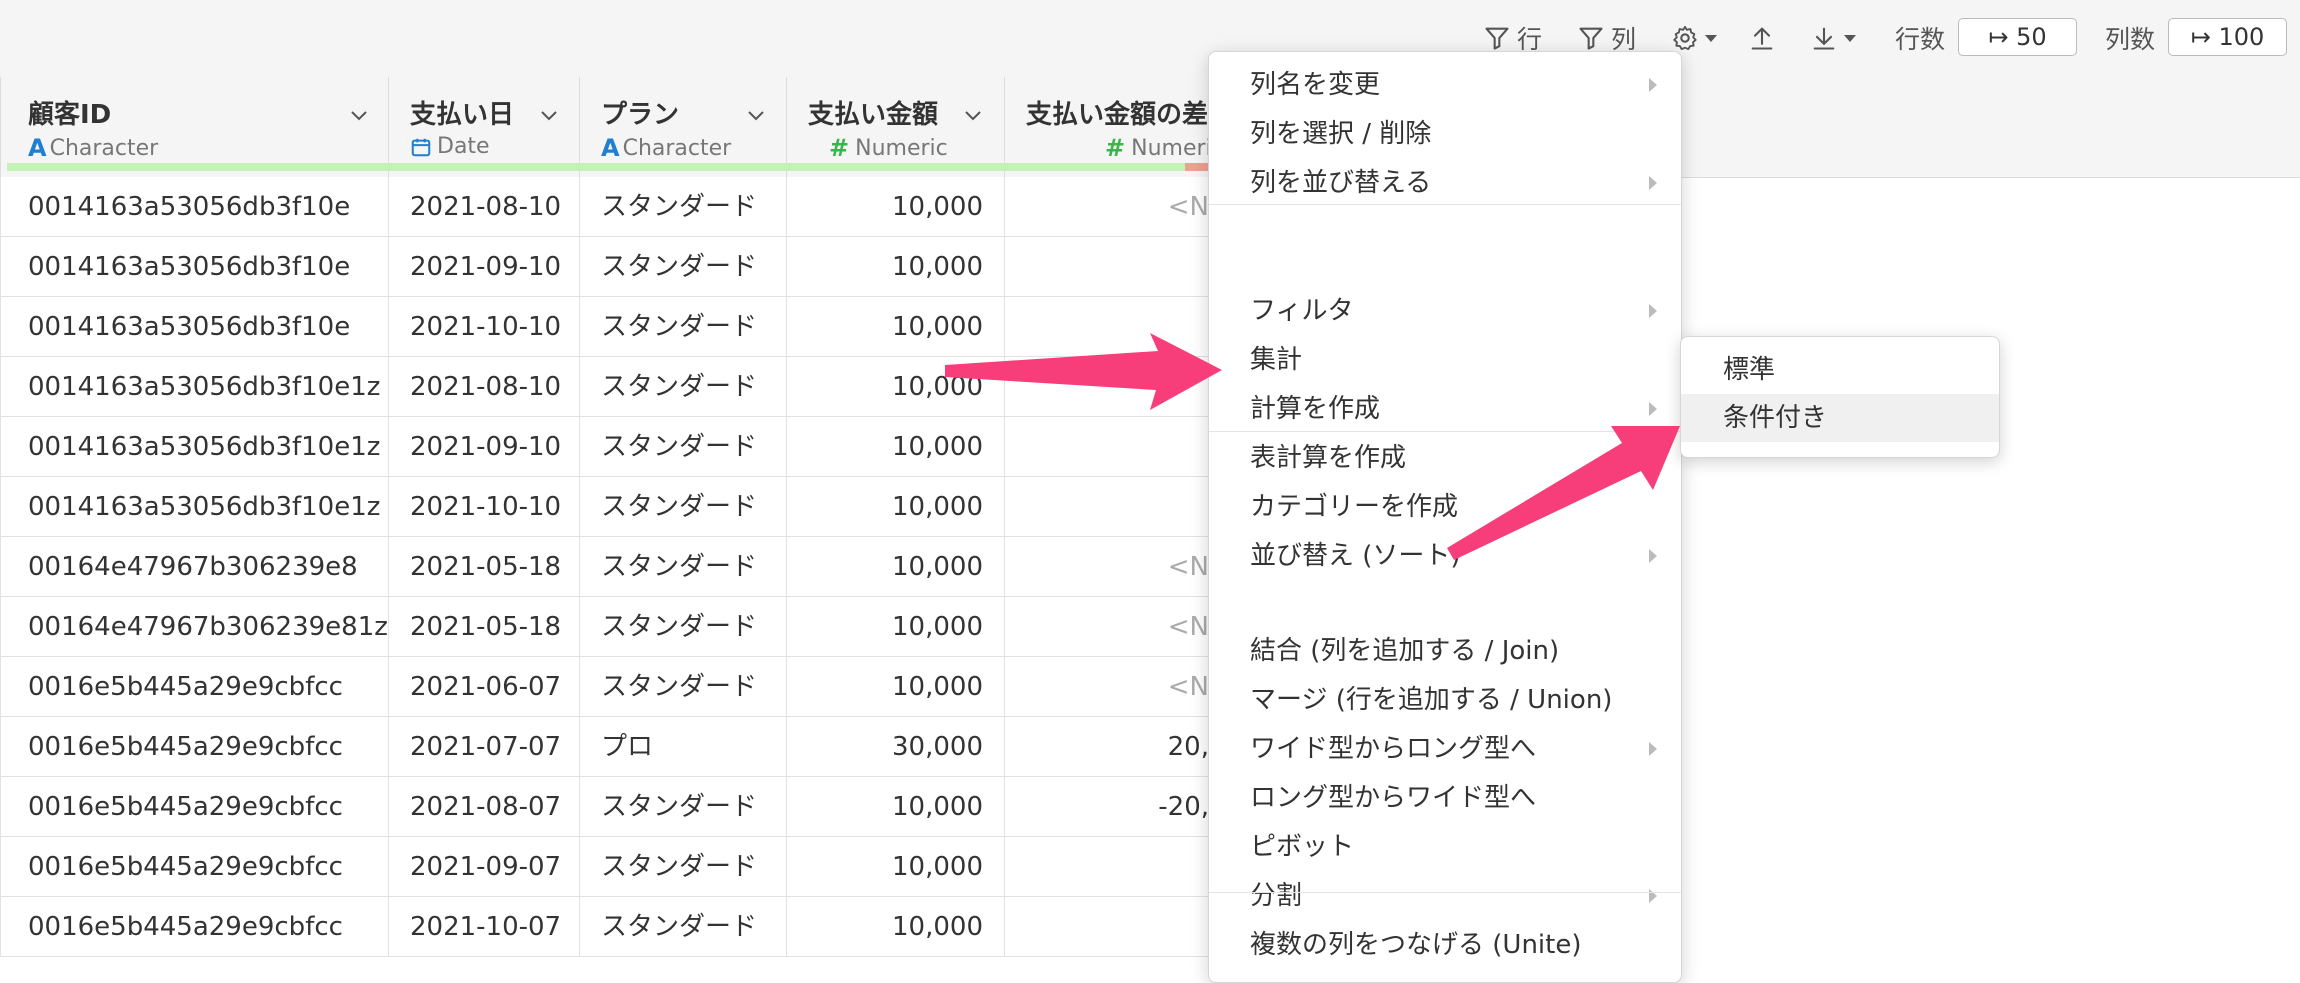 The width and height of the screenshot is (2300, 983). I want to click on menu-item-unite-columns: 複数の列をつなげる (Unite), so click(1445, 945).